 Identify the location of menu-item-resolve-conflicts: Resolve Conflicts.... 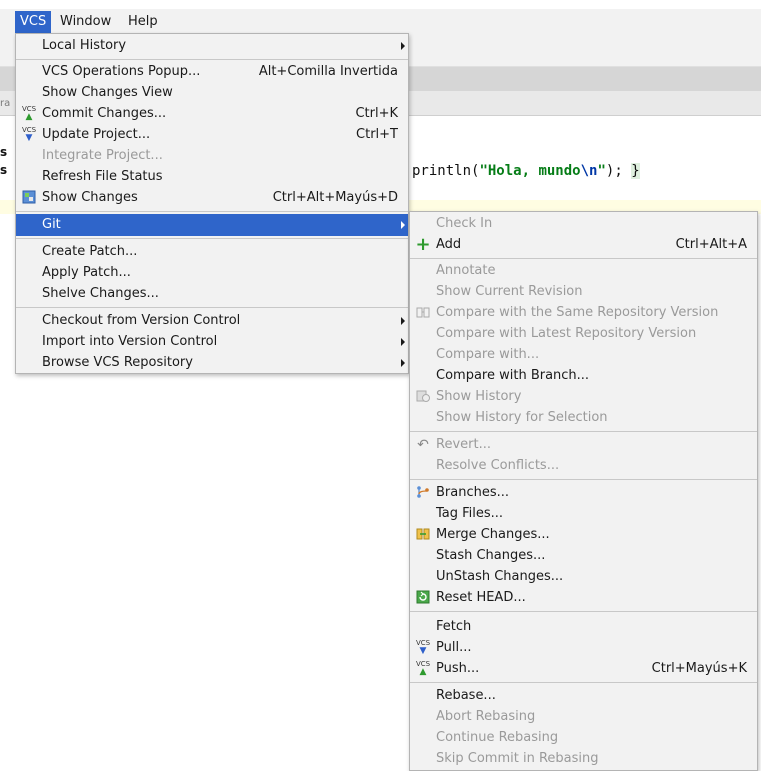
(583, 466).